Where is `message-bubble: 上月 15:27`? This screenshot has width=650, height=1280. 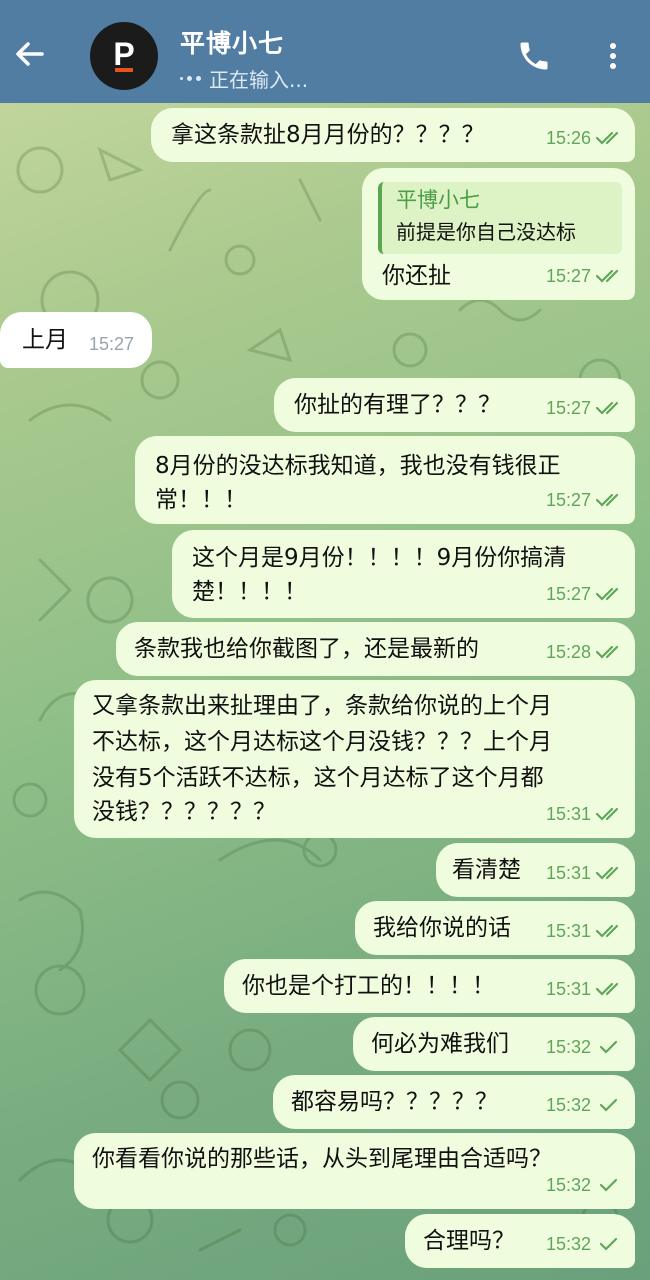
message-bubble: 上月 15:27 is located at coordinates (76, 340).